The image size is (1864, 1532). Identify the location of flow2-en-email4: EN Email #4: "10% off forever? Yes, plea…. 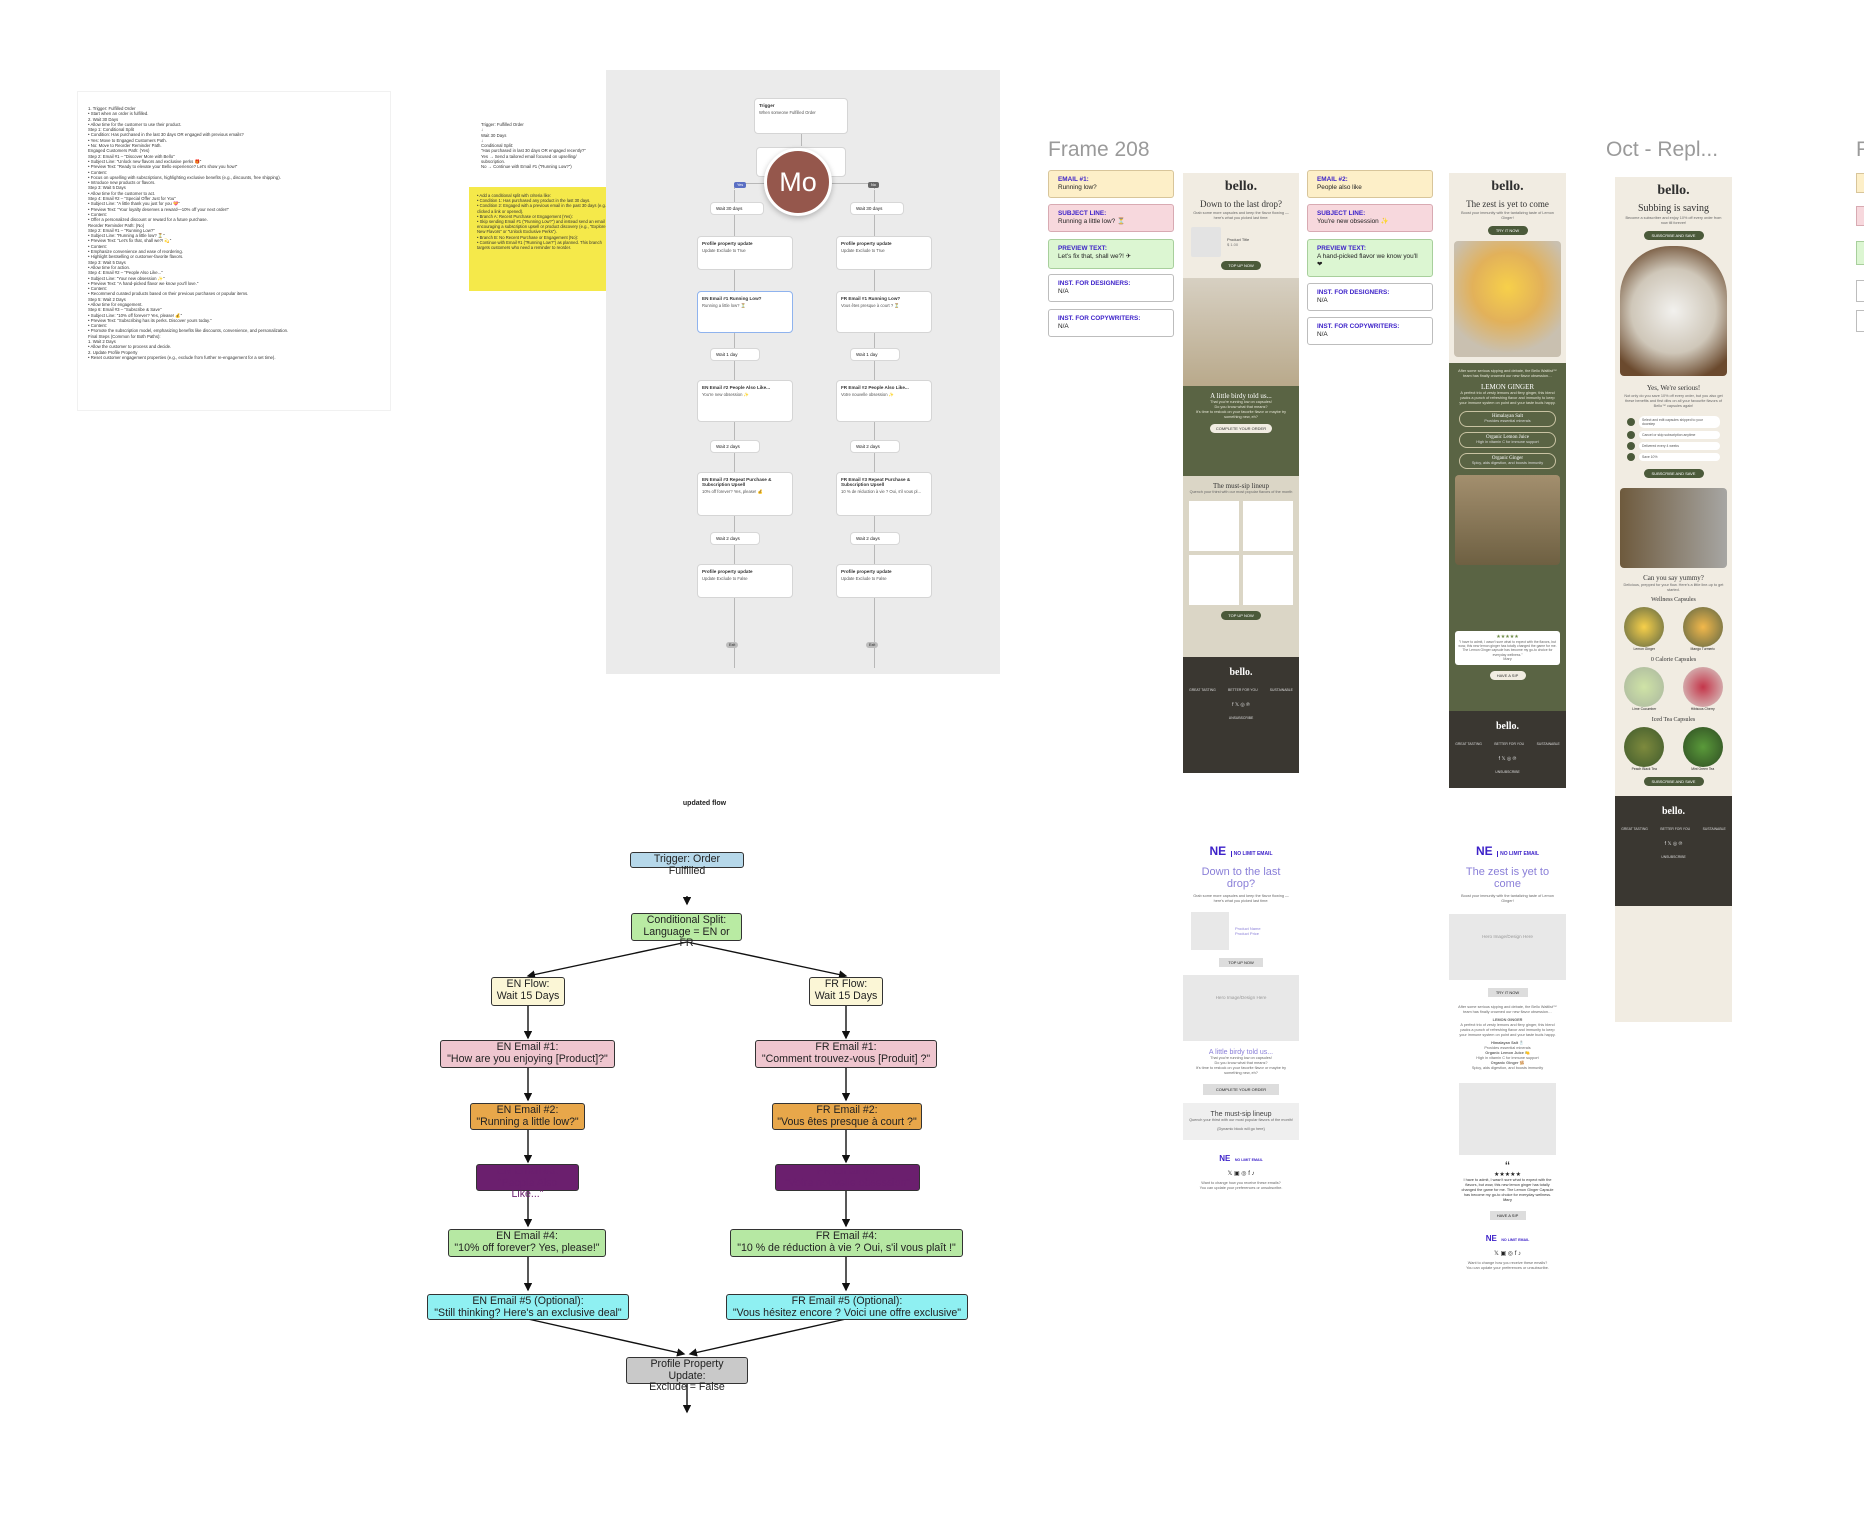
(527, 1243).